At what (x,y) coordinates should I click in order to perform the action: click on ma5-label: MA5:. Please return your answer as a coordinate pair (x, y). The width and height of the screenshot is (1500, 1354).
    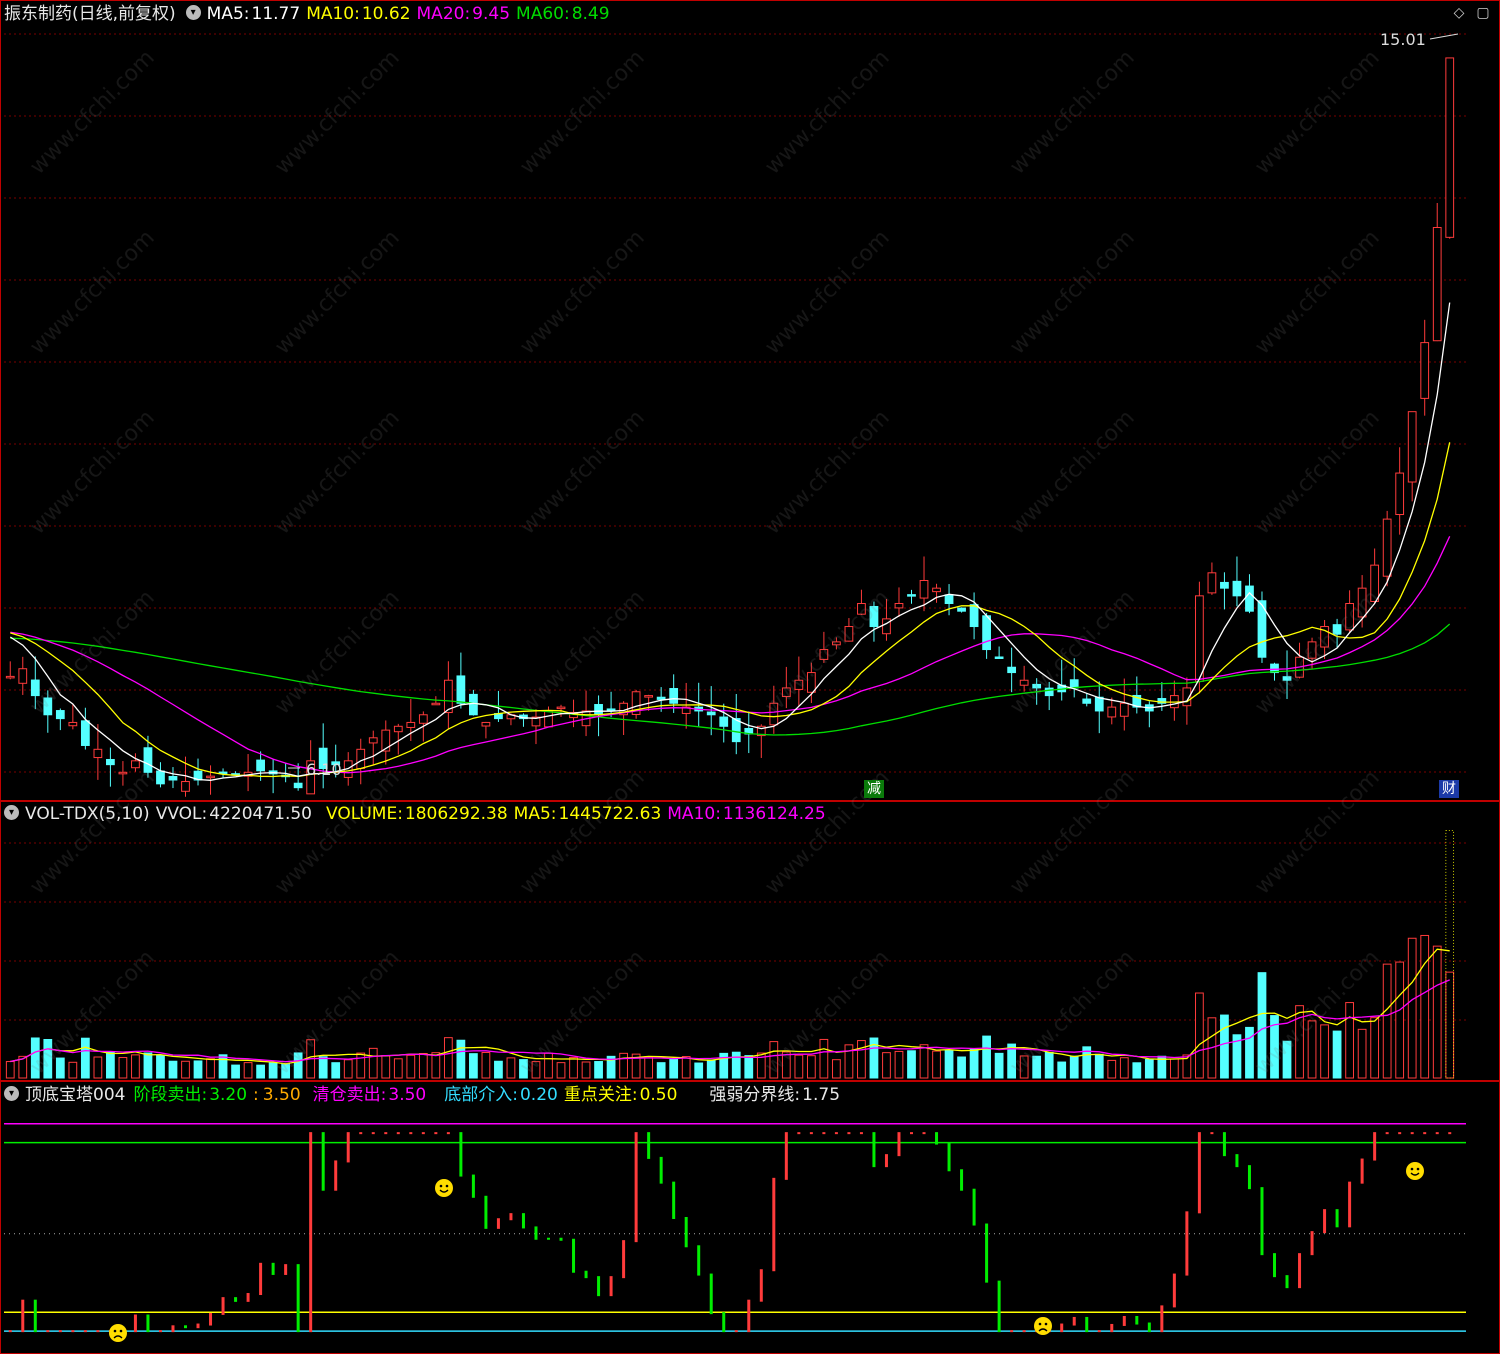
    Looking at the image, I should click on (228, 14).